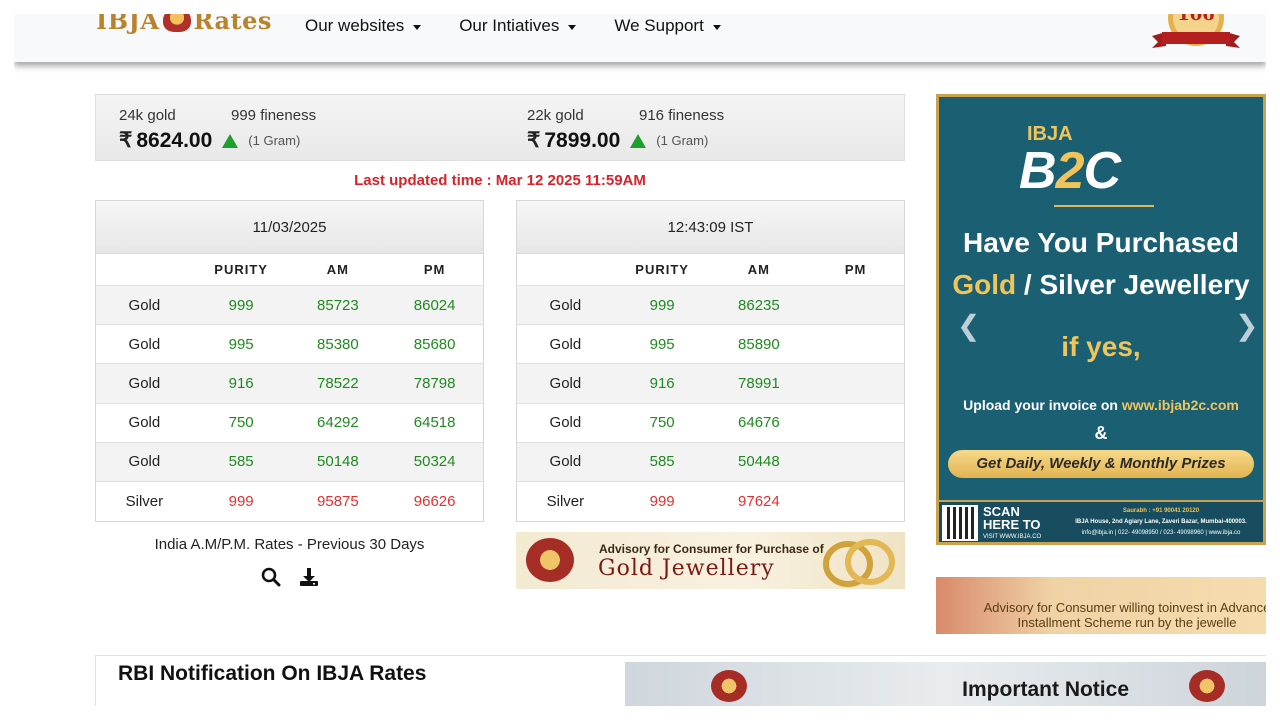  What do you see at coordinates (1101, 285) in the screenshot?
I see `b2c-headline2: Gold / Silver Jewellery` at bounding box center [1101, 285].